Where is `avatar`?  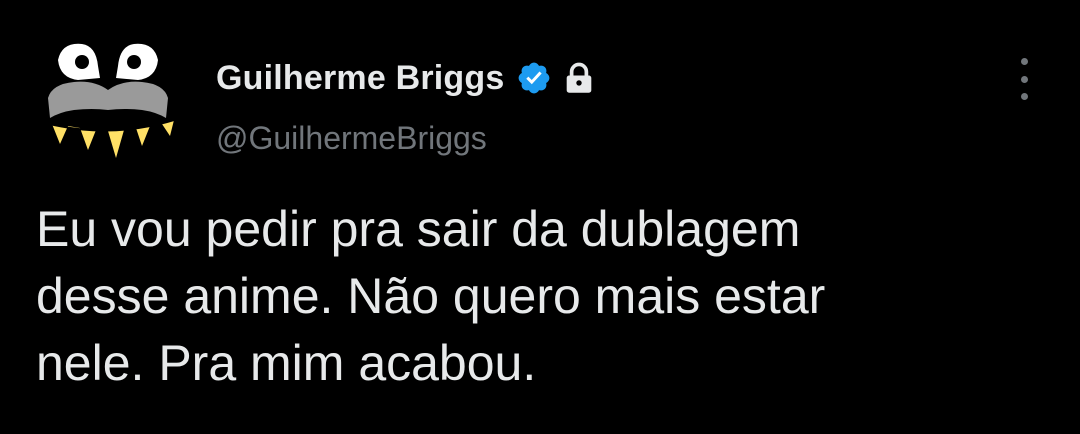 avatar is located at coordinates (108, 106).